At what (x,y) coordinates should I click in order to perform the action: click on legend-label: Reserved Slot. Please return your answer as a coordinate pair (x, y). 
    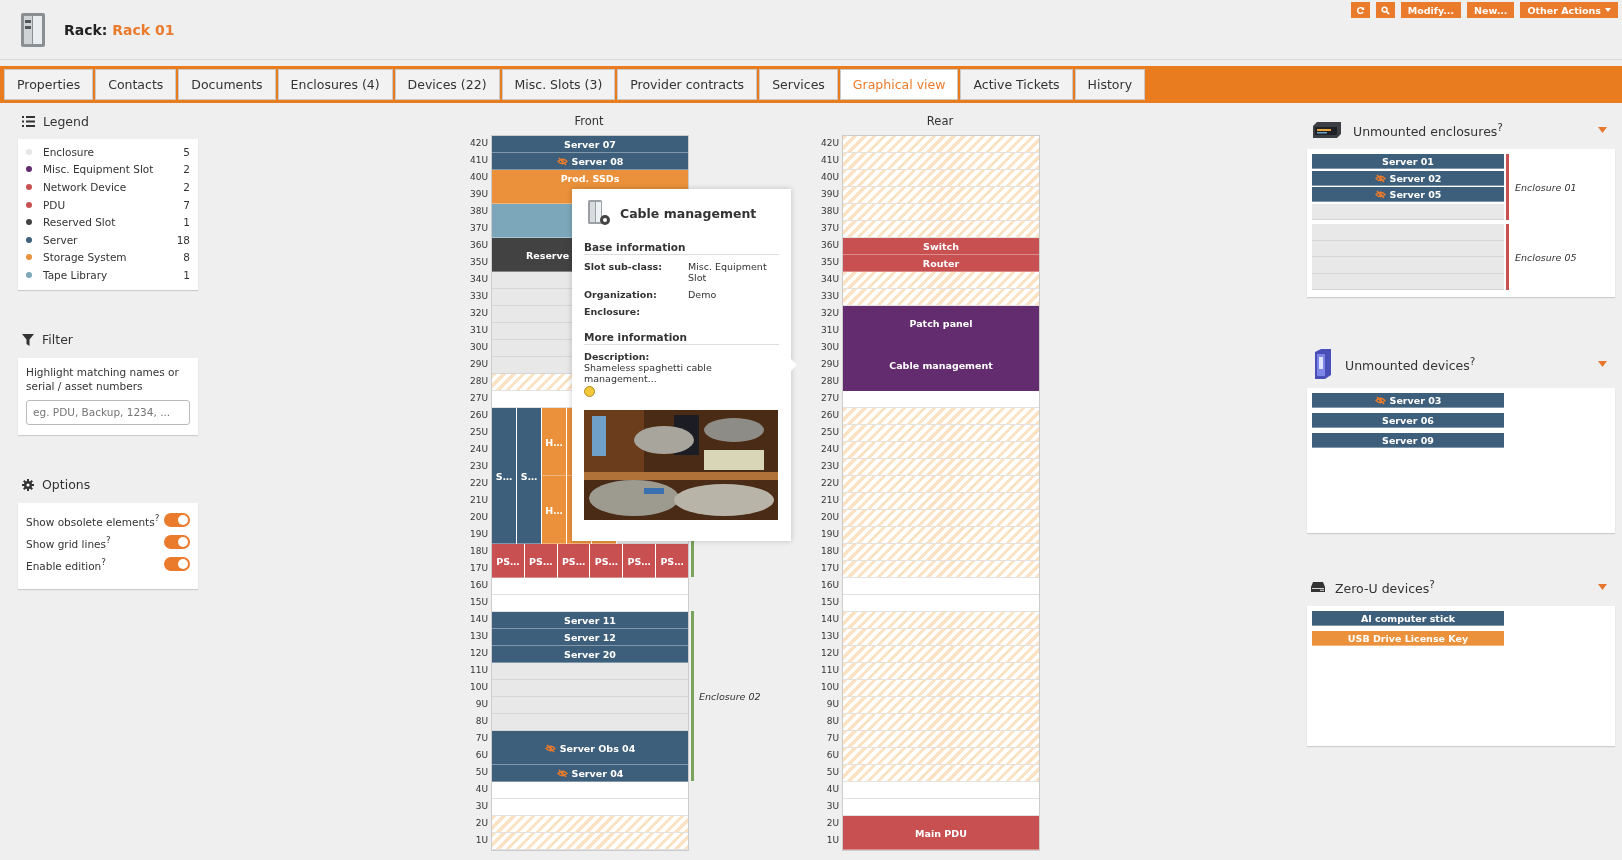
    Looking at the image, I should click on (80, 222).